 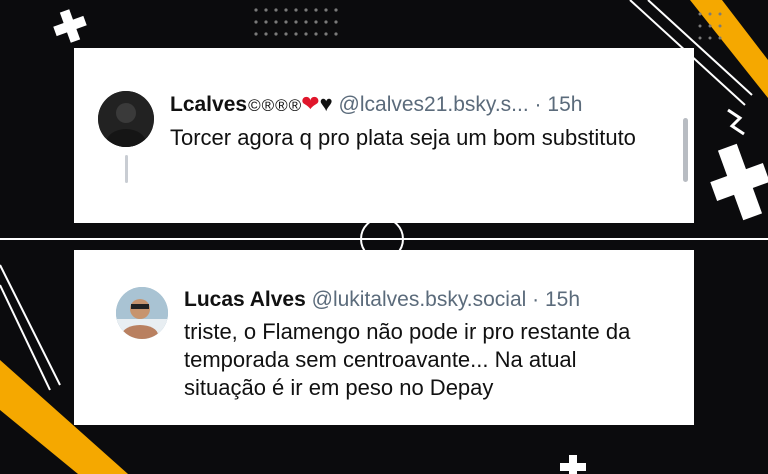 What do you see at coordinates (685, 150) in the screenshot?
I see `scrollbar` at bounding box center [685, 150].